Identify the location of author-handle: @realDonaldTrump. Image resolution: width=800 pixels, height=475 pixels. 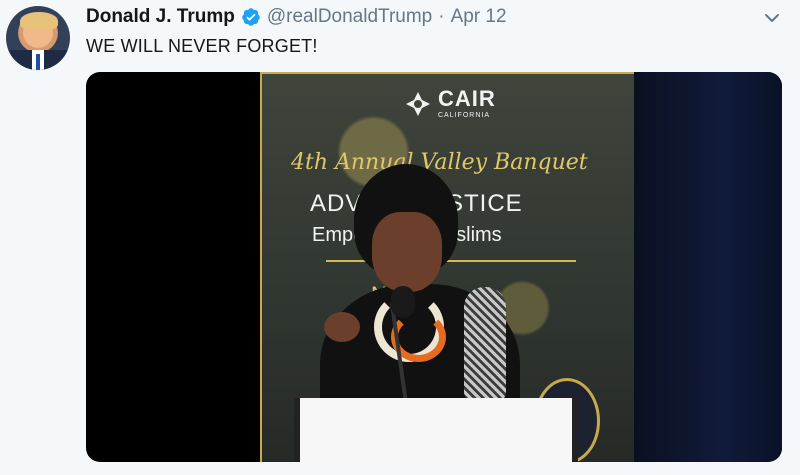
(349, 17).